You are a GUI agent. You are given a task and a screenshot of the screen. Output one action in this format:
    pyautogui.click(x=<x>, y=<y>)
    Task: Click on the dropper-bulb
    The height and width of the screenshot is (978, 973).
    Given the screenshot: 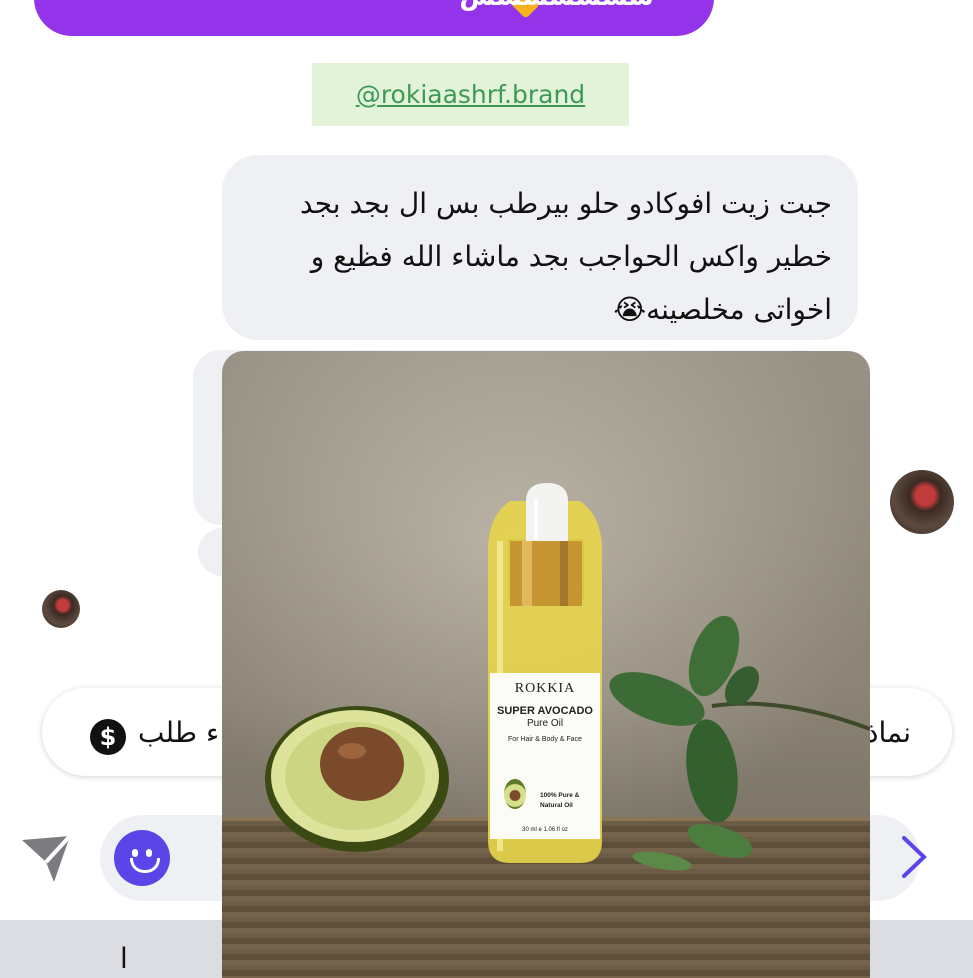 What is the action you would take?
    pyautogui.click(x=547, y=512)
    